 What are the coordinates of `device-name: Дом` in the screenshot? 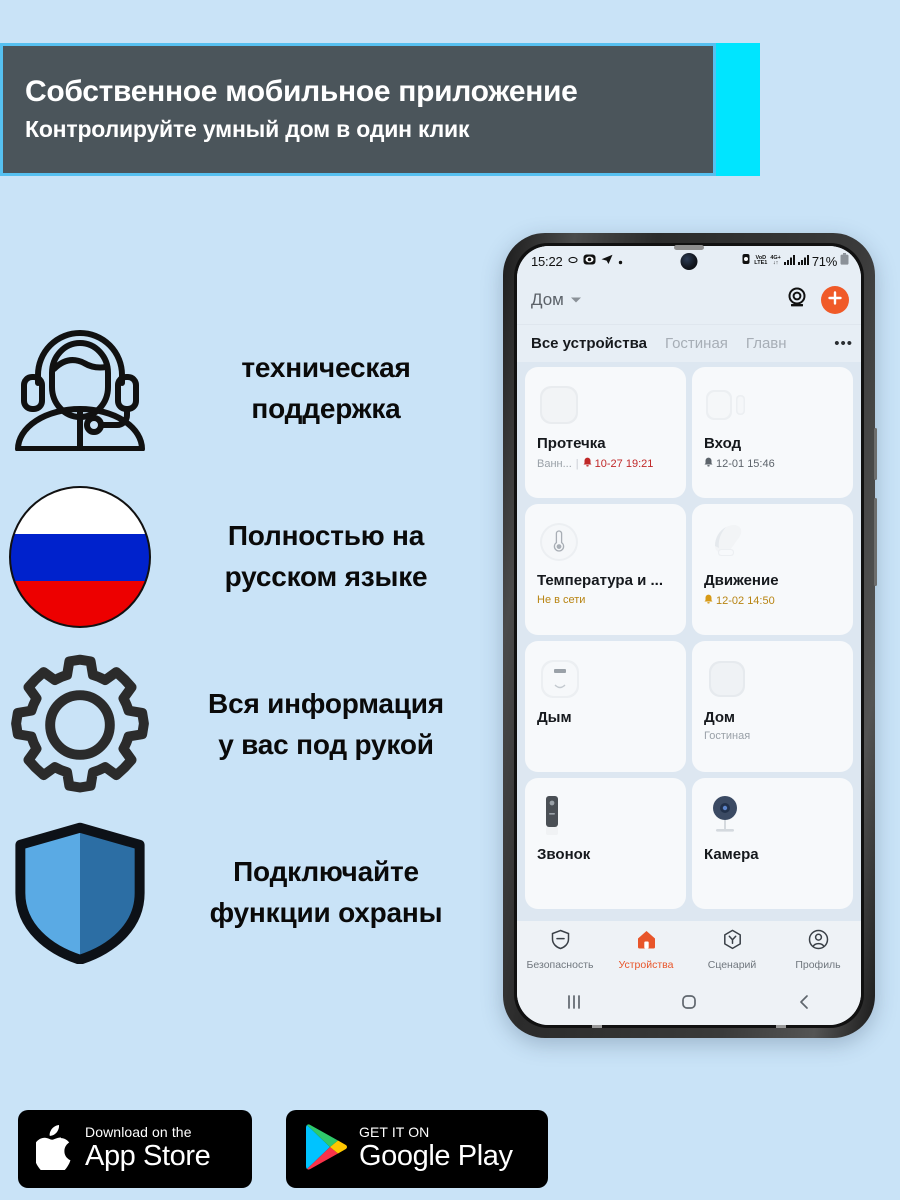 It's located at (719, 717).